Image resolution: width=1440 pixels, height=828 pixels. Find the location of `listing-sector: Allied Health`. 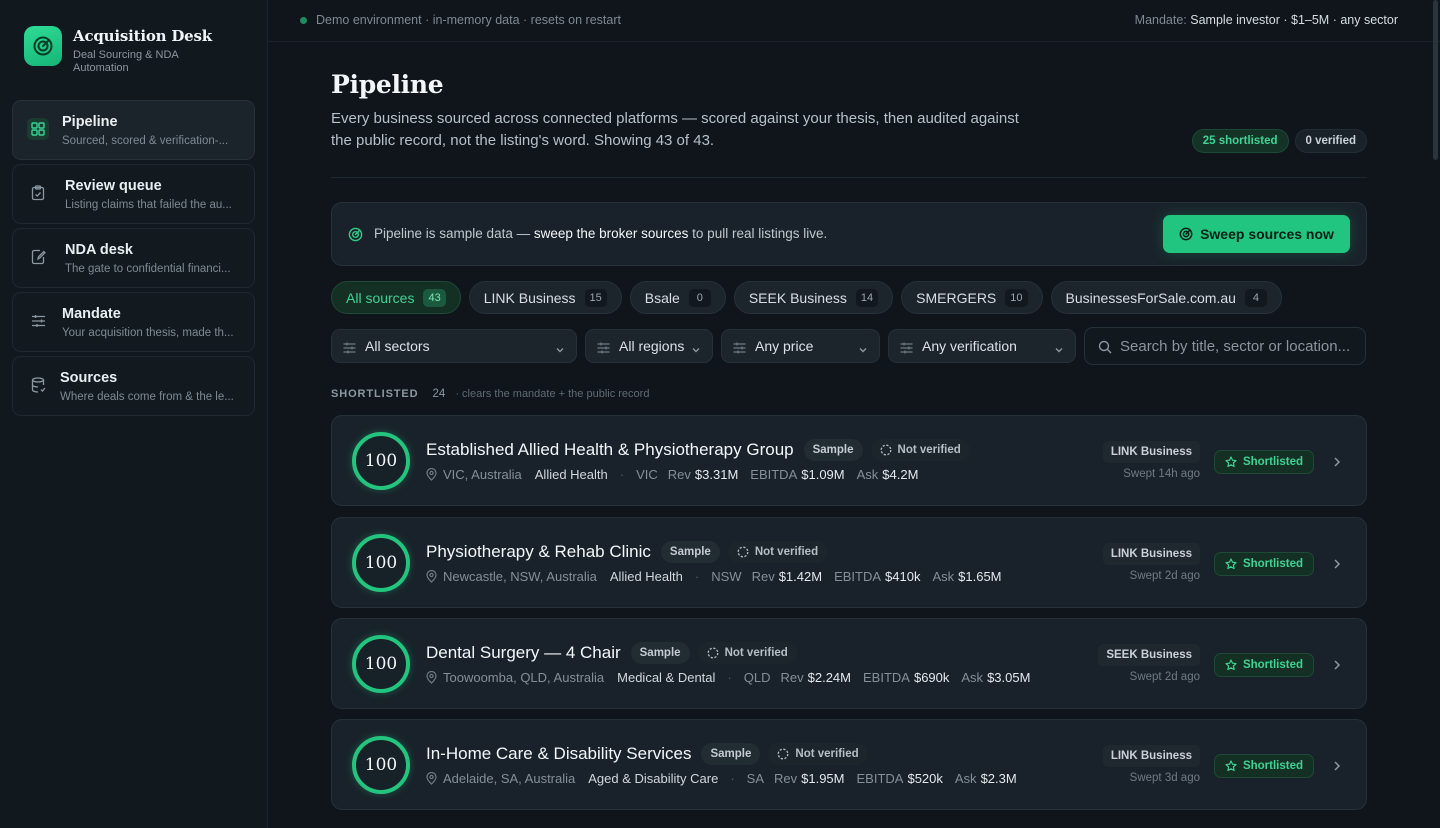

listing-sector: Allied Health is located at coordinates (571, 474).